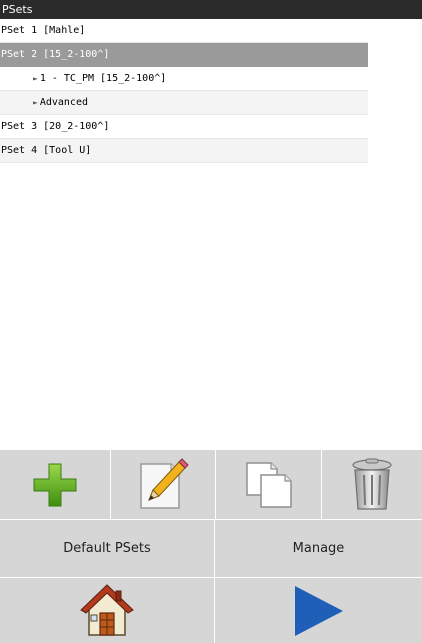 This screenshot has width=422, height=643. I want to click on start-button, so click(318, 610).